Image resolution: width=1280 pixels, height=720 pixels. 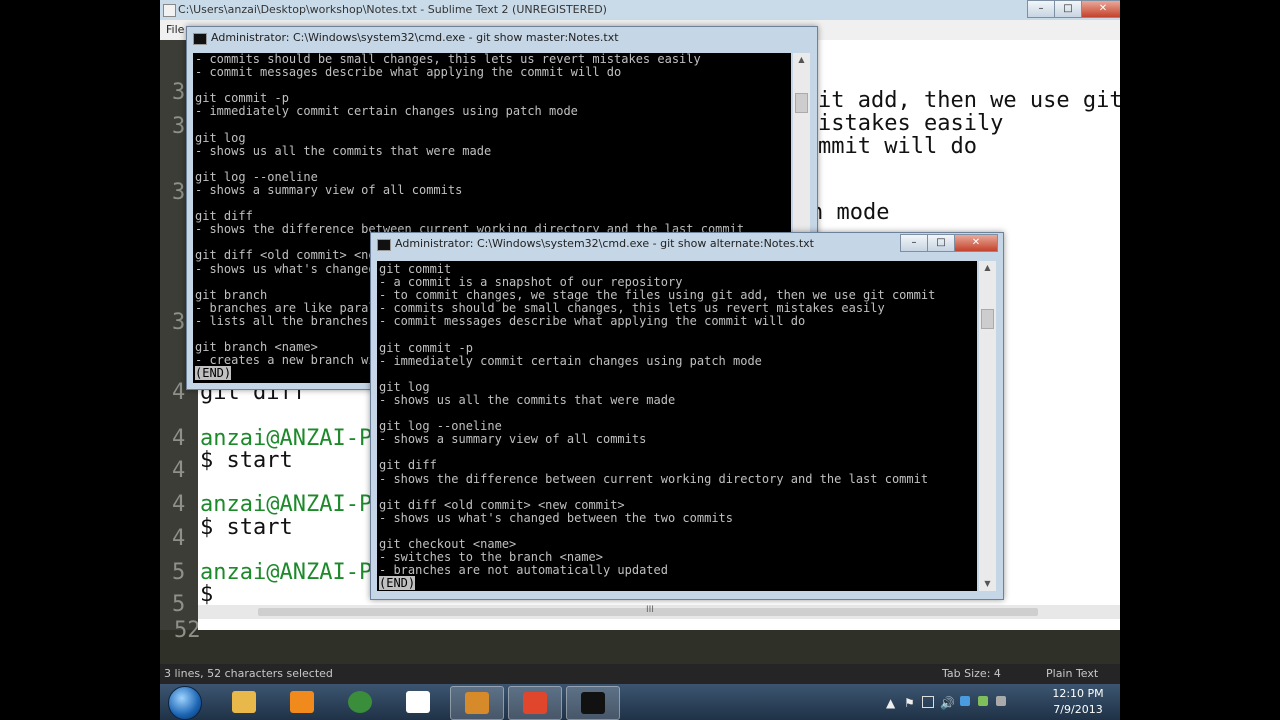 I want to click on tray-app-icon, so click(x=1001, y=701).